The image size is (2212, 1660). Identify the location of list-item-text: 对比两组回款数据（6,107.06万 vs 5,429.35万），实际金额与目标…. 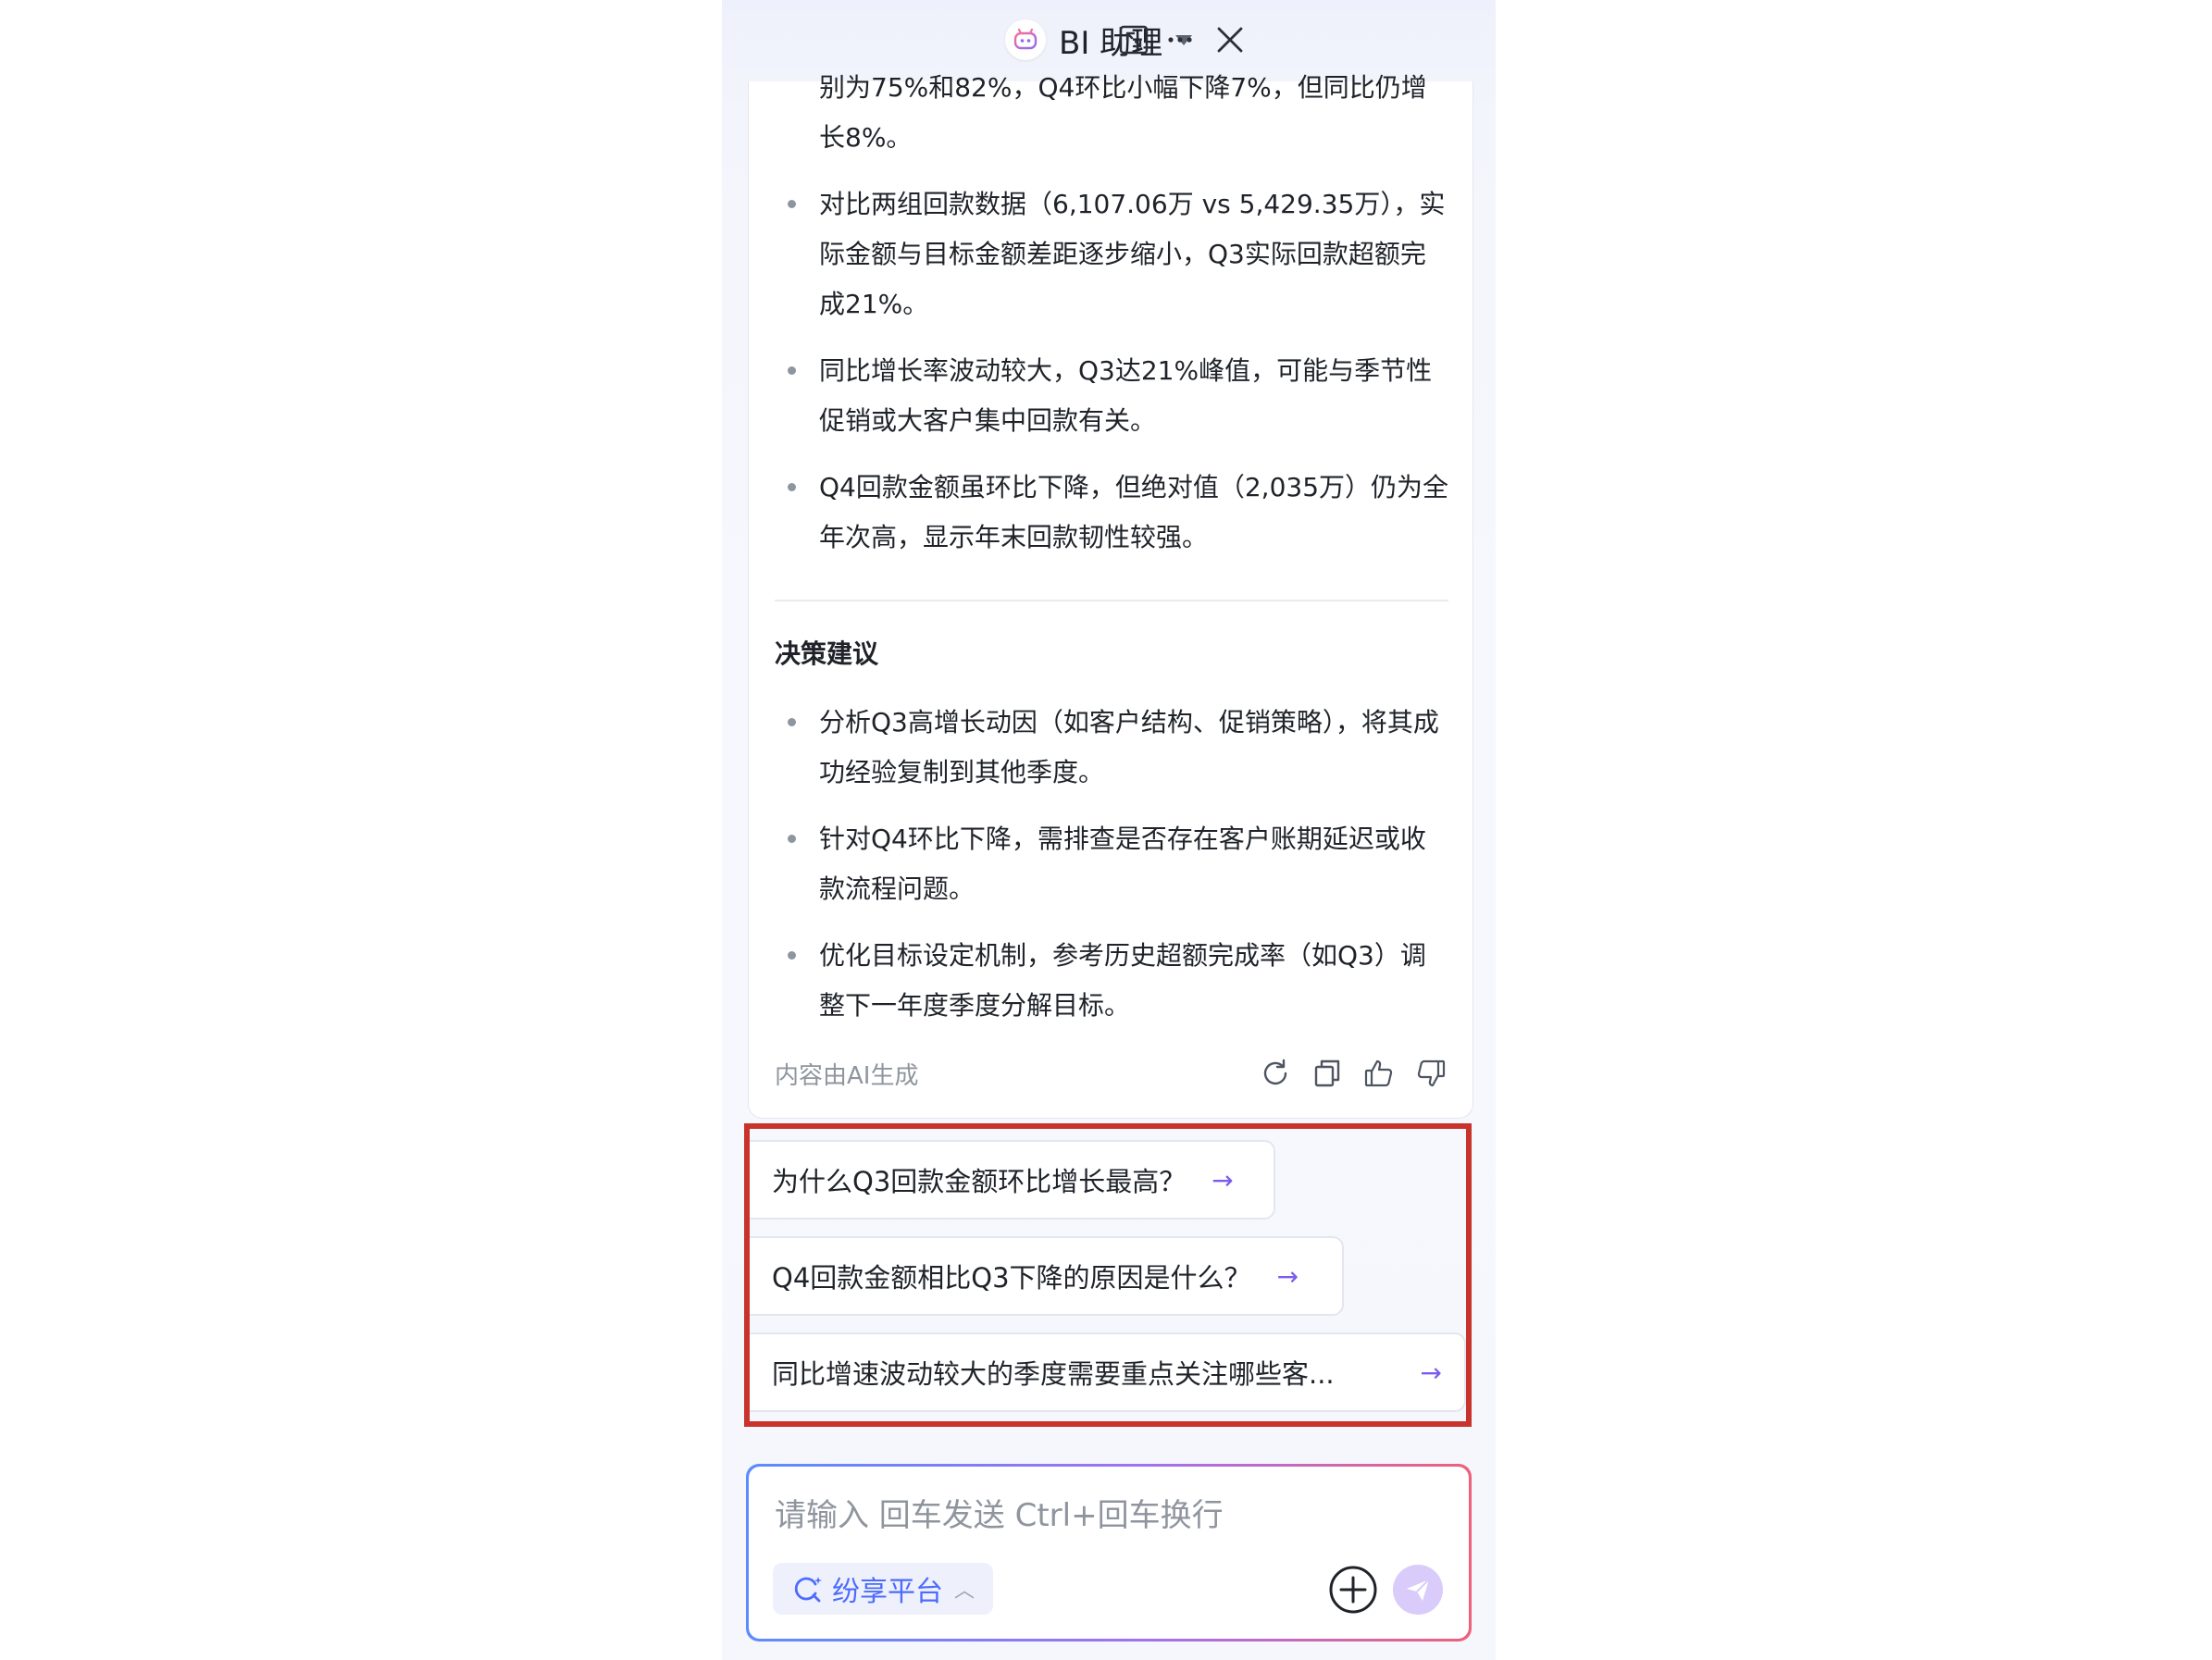
(1132, 254).